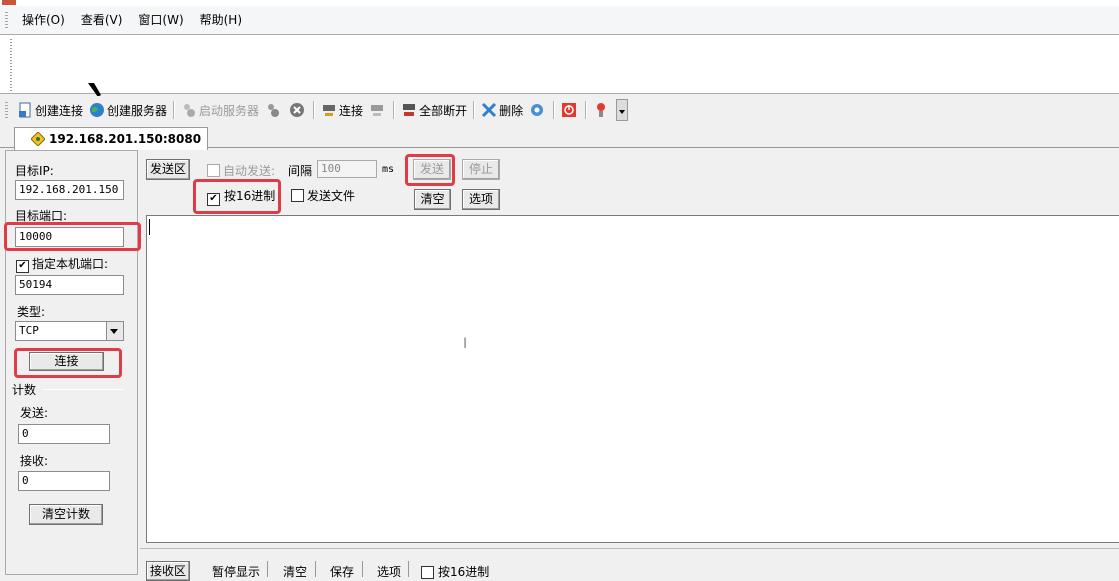 The height and width of the screenshot is (581, 1119). I want to click on app-icon, so click(9, 2).